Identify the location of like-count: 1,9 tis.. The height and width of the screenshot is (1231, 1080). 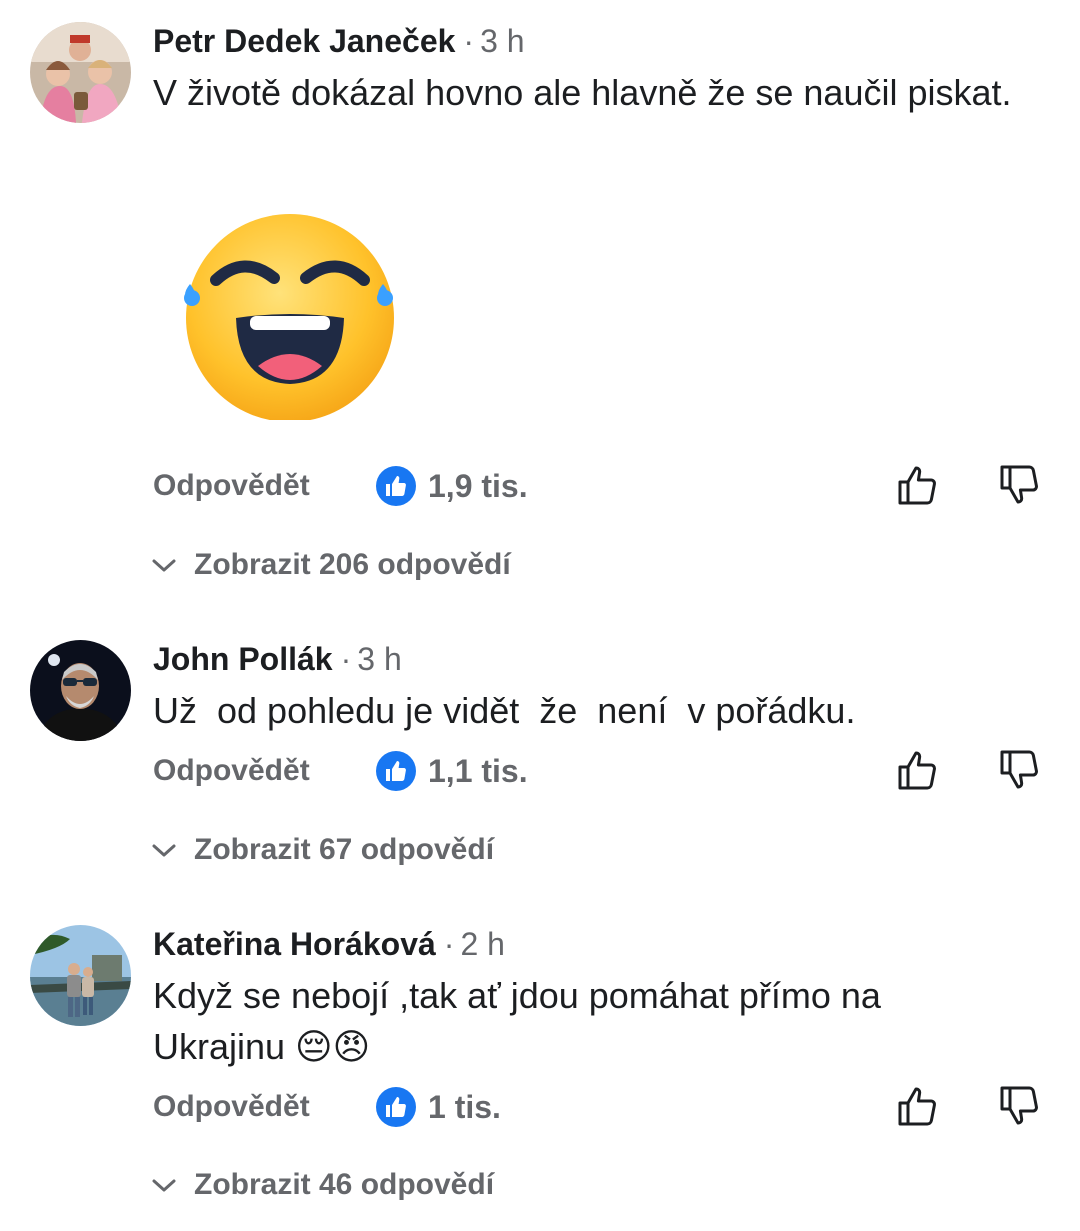
(478, 485).